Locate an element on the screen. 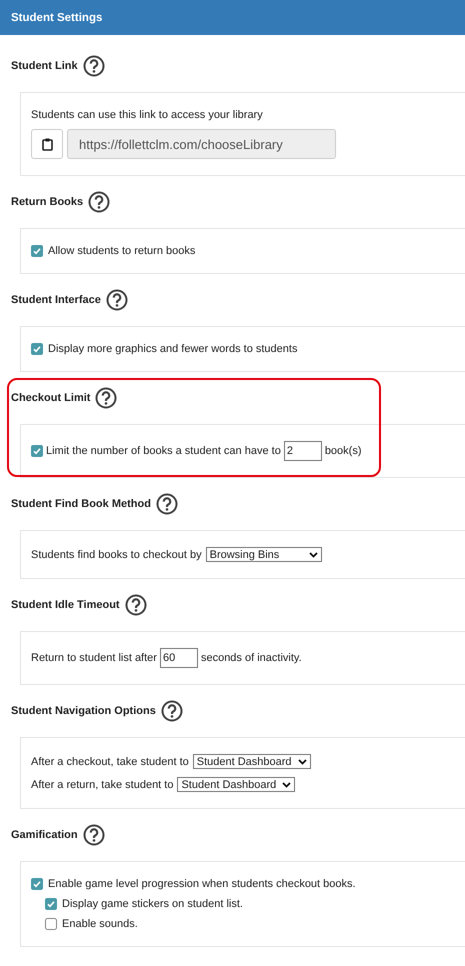  link-field: https://follettclm.com/chooseLibrary is located at coordinates (201, 144).